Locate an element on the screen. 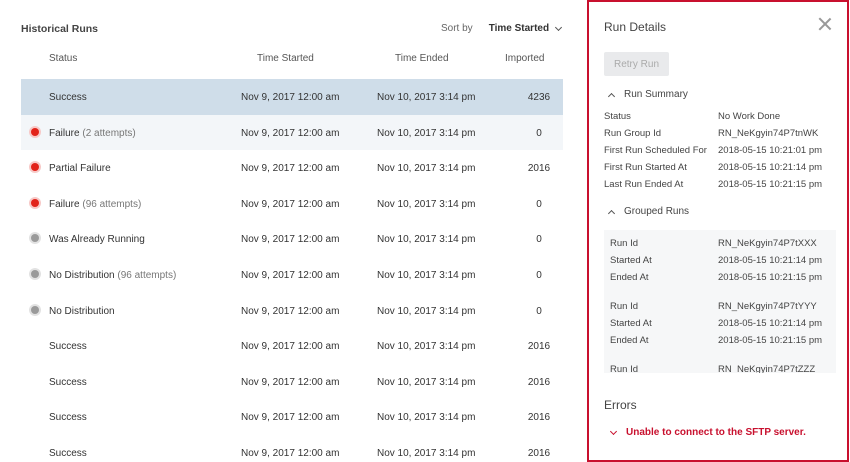 This screenshot has width=850, height=462. summary-label: First Run Scheduled For is located at coordinates (655, 150).